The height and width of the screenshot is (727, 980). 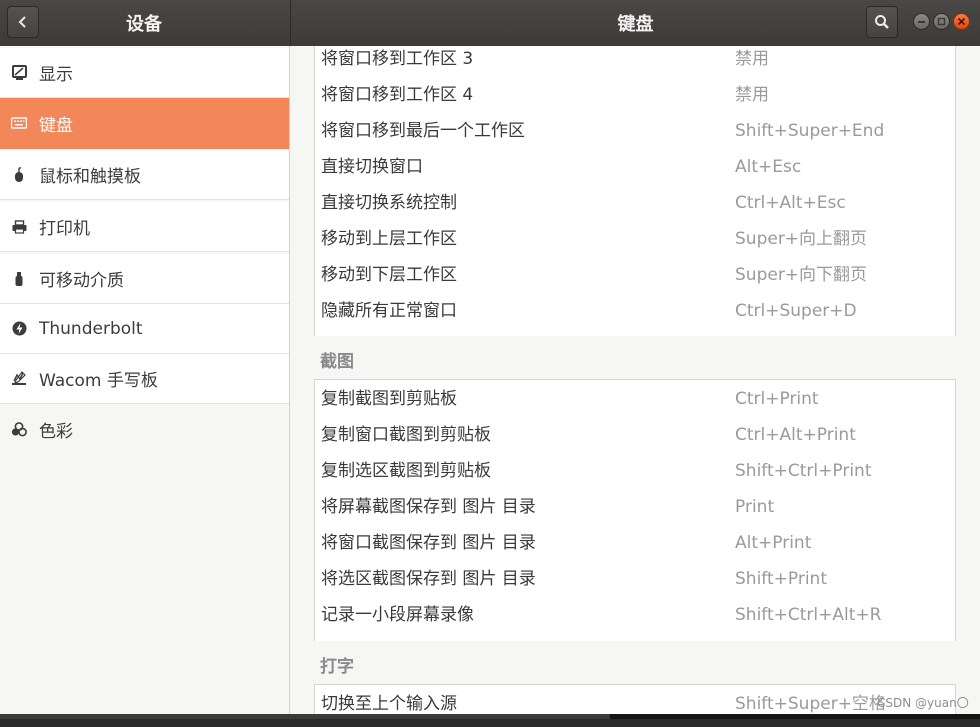 I want to click on shortcut-row: 将窗口移到最后一个工作区 Shift+Super+End, so click(x=635, y=136).